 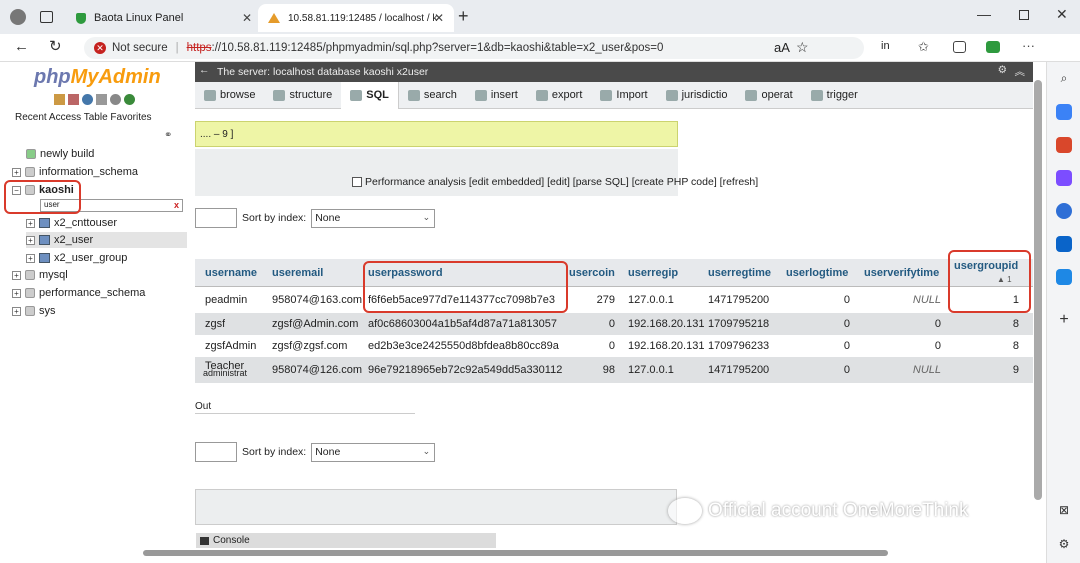 What do you see at coordinates (297, 272) in the screenshot?
I see `col-useremail: useremail` at bounding box center [297, 272].